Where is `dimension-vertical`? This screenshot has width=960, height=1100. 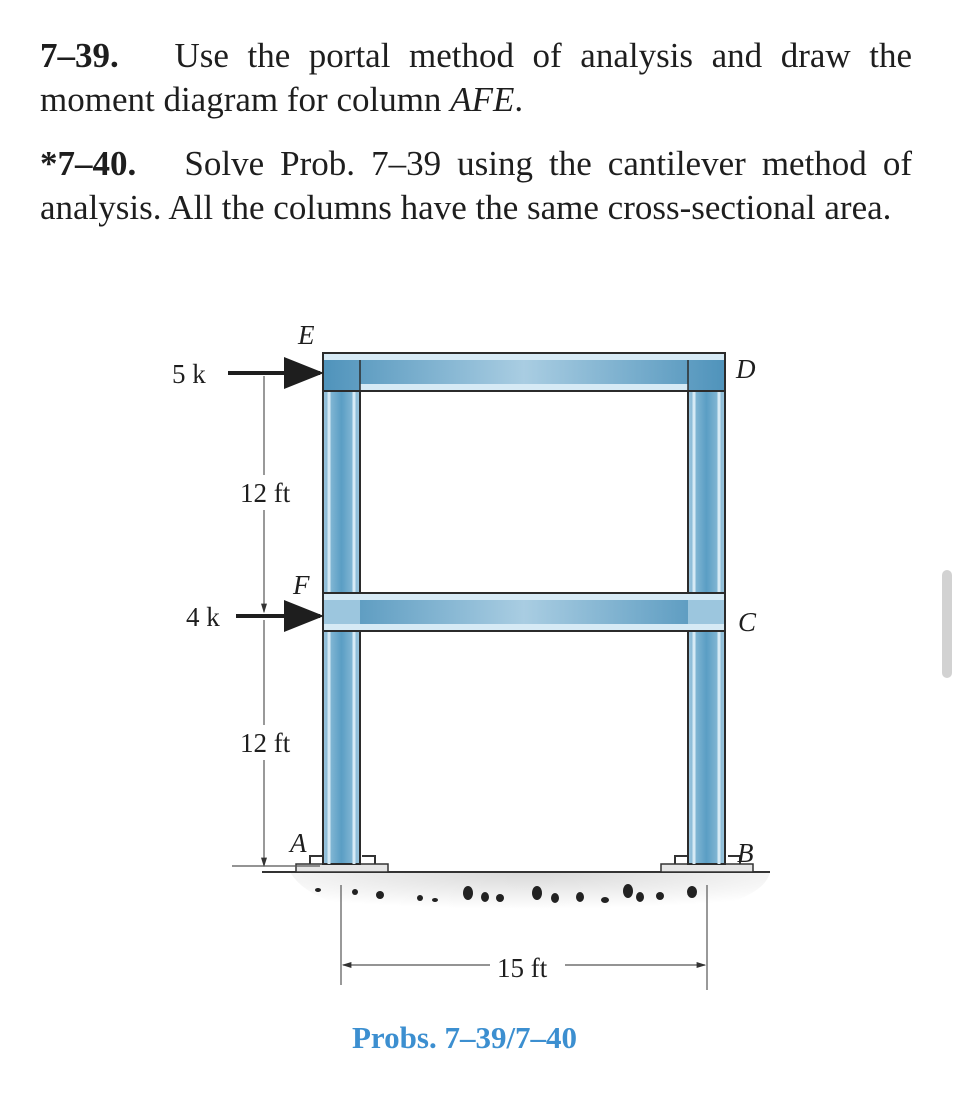 dimension-vertical is located at coordinates (276, 622).